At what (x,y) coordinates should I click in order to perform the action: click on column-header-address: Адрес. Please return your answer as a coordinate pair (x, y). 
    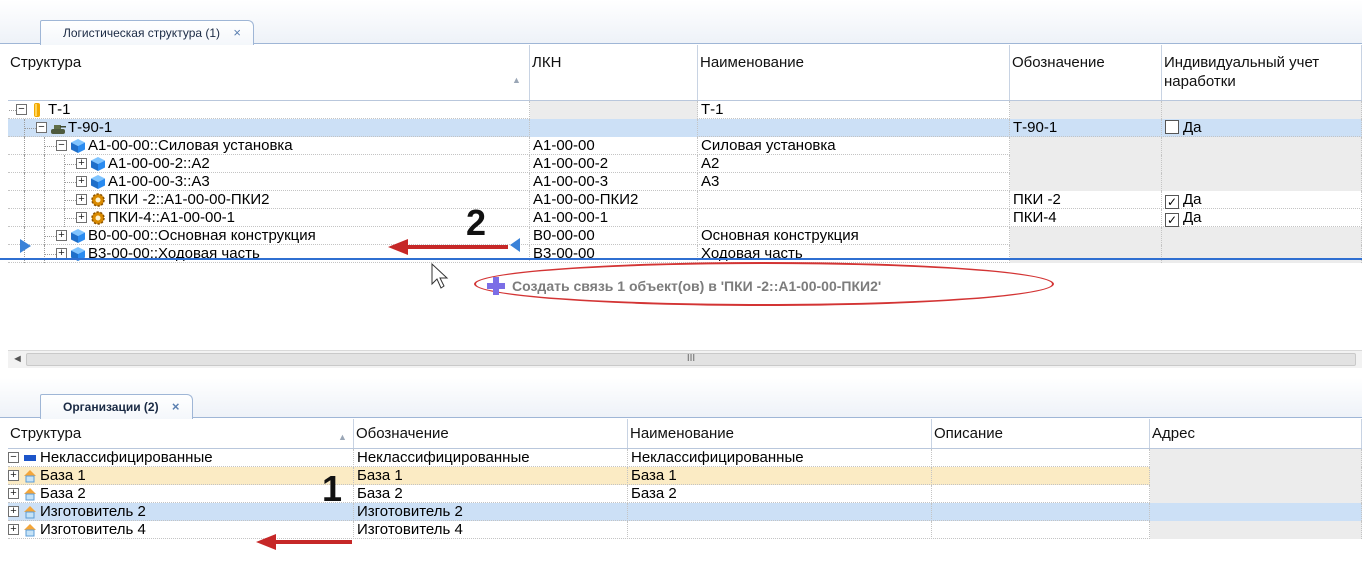
    Looking at the image, I should click on (1256, 433).